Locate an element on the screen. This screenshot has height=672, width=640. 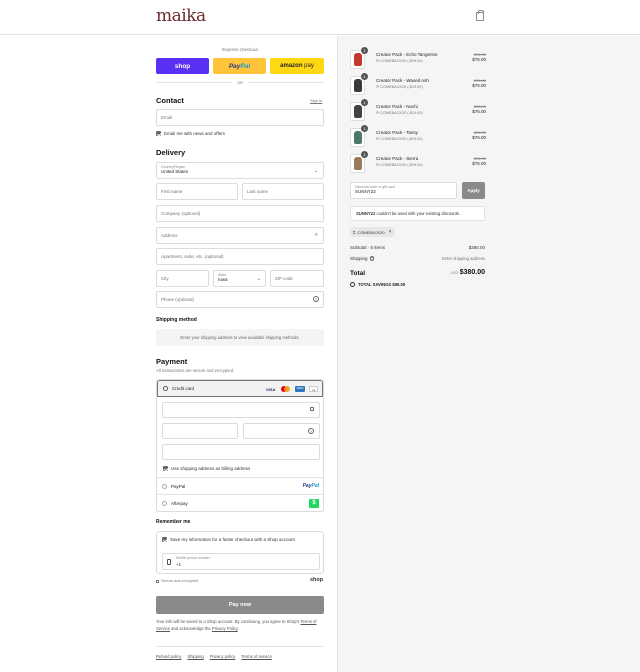
shipping-policy-link: Shipping is located at coordinates (195, 656).